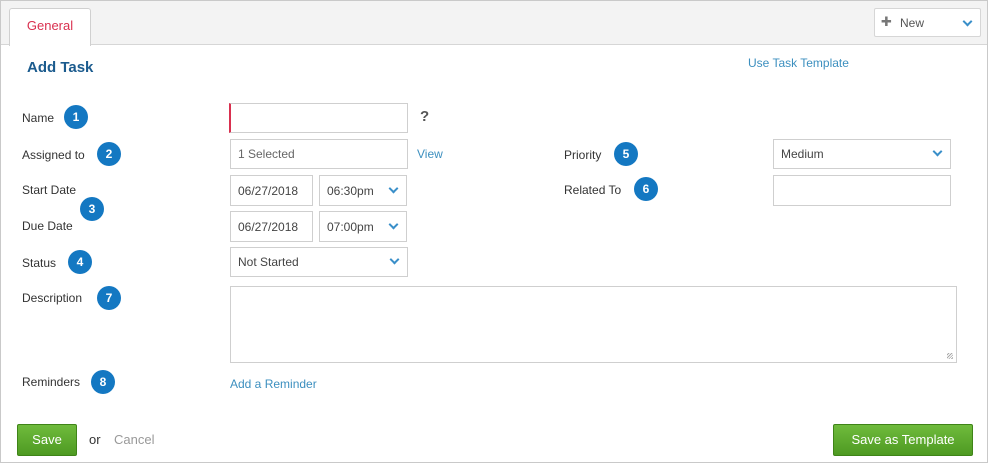 This screenshot has height=463, width=988. Describe the element at coordinates (76, 117) in the screenshot. I see `badge-1: 1` at that location.